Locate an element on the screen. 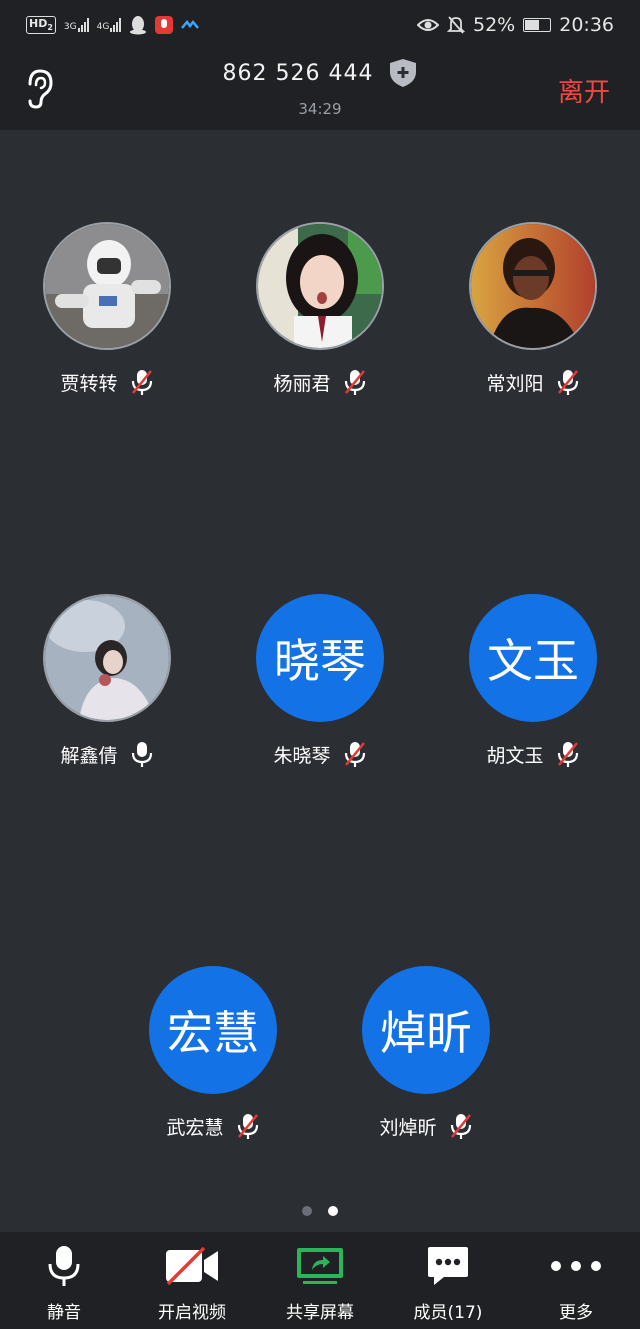 Image resolution: width=640 pixels, height=1329 pixels. participant-name: 杨丽君 is located at coordinates (302, 383).